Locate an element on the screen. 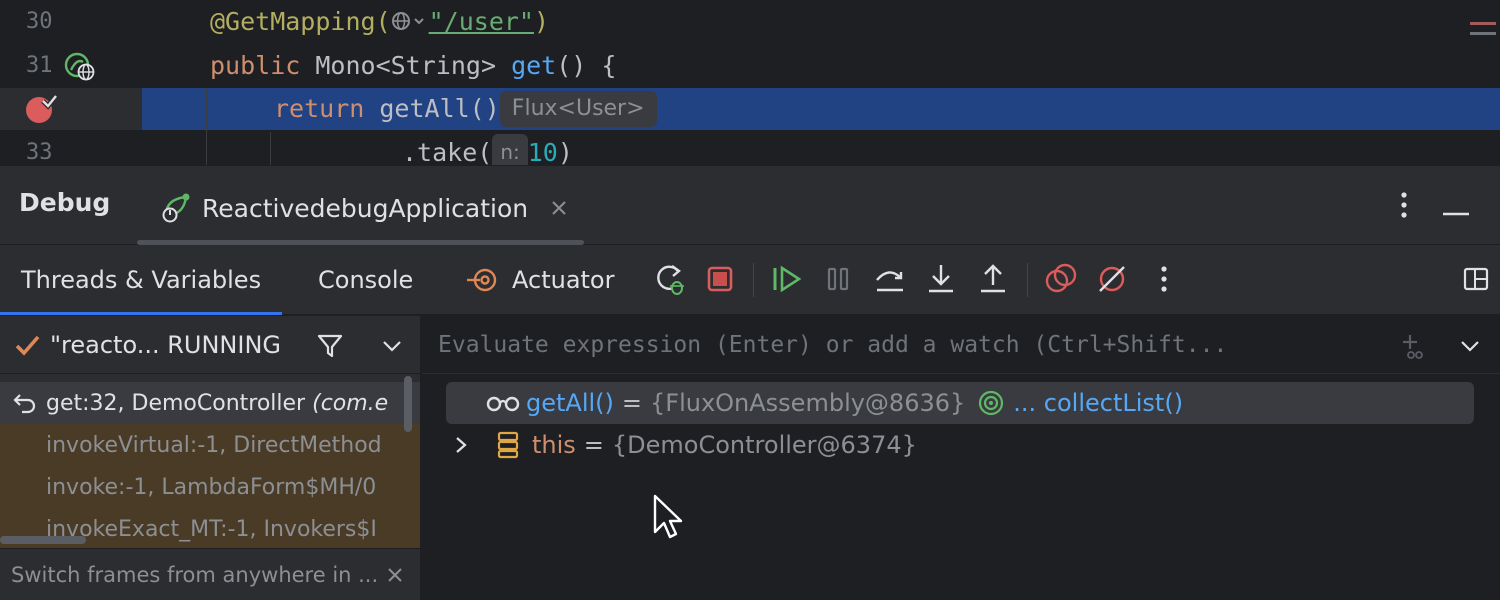 The height and width of the screenshot is (600, 1500). code-text: return getAll() Flux<User> is located at coordinates (465, 109).